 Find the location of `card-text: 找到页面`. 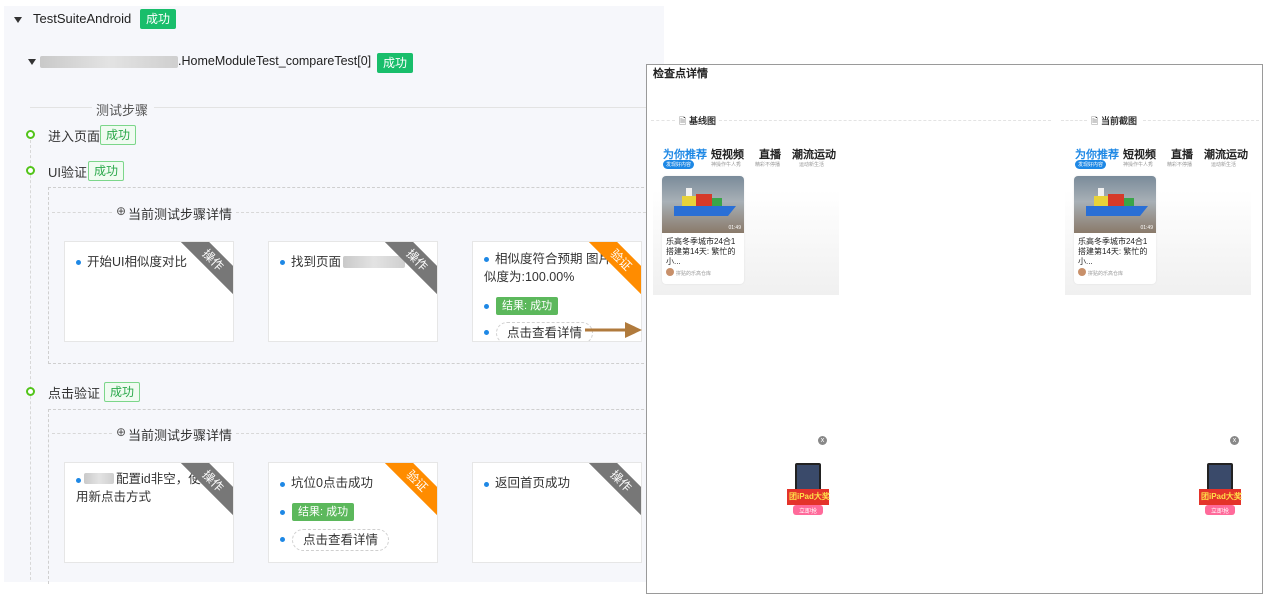

card-text: 找到页面 is located at coordinates (316, 262).